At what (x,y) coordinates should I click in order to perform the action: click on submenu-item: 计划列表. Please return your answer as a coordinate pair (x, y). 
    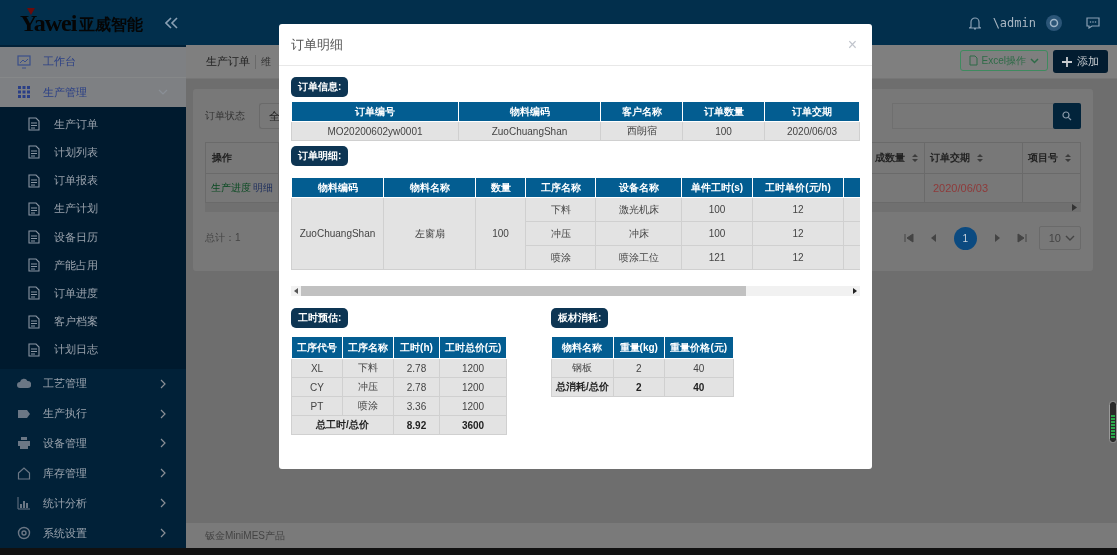
    Looking at the image, I should click on (93, 152).